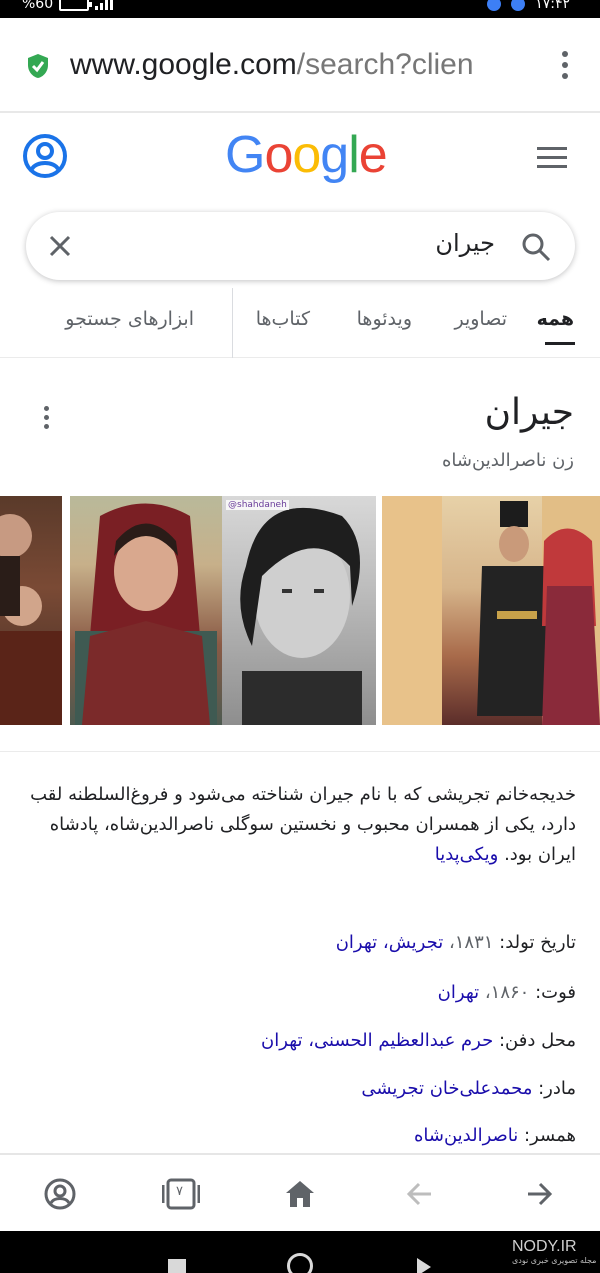 The image size is (600, 1273). Describe the element at coordinates (104, 5) in the screenshot. I see `signal-icon` at that location.